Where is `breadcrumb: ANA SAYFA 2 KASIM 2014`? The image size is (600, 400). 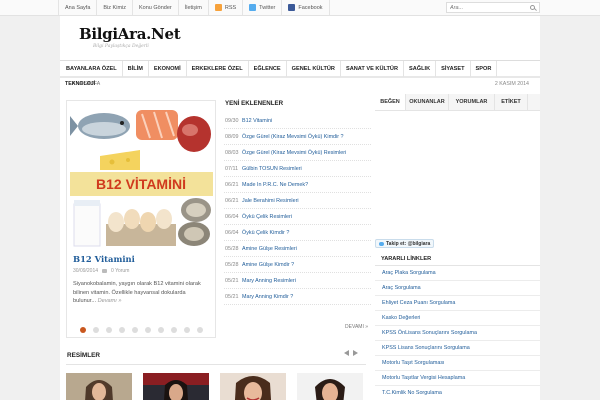
breadcrumb: ANA SAYFA 2 KASIM 2014 is located at coordinates (300, 85).